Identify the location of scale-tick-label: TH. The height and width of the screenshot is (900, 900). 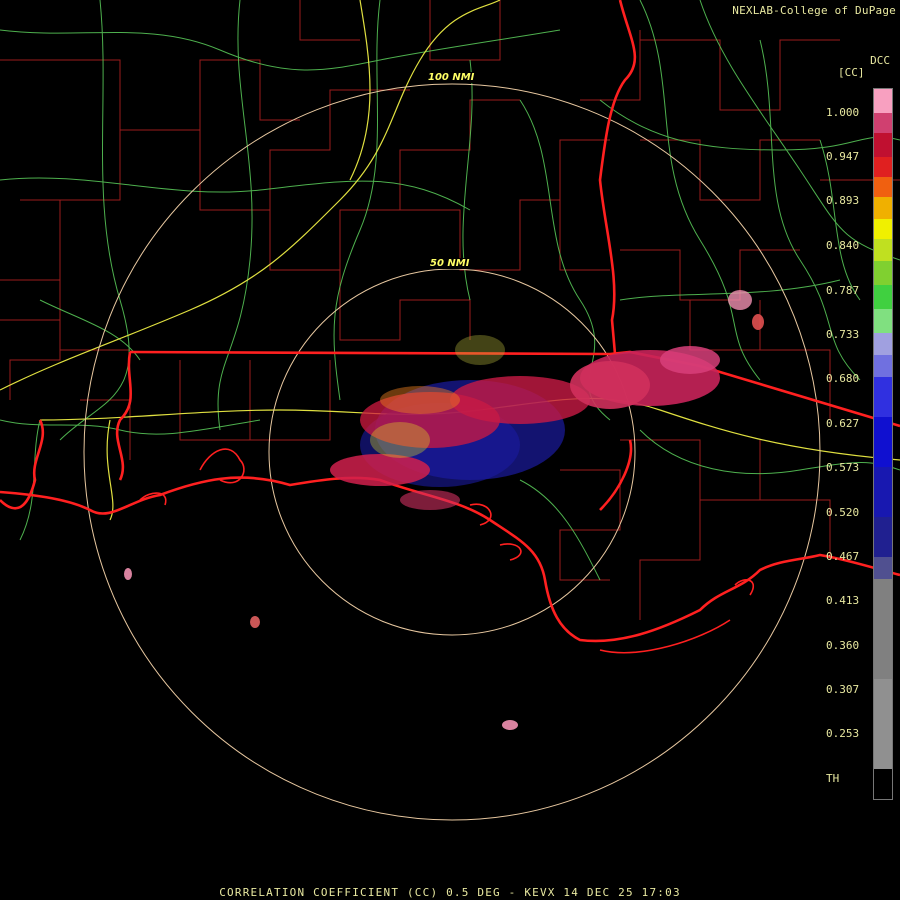
(833, 778).